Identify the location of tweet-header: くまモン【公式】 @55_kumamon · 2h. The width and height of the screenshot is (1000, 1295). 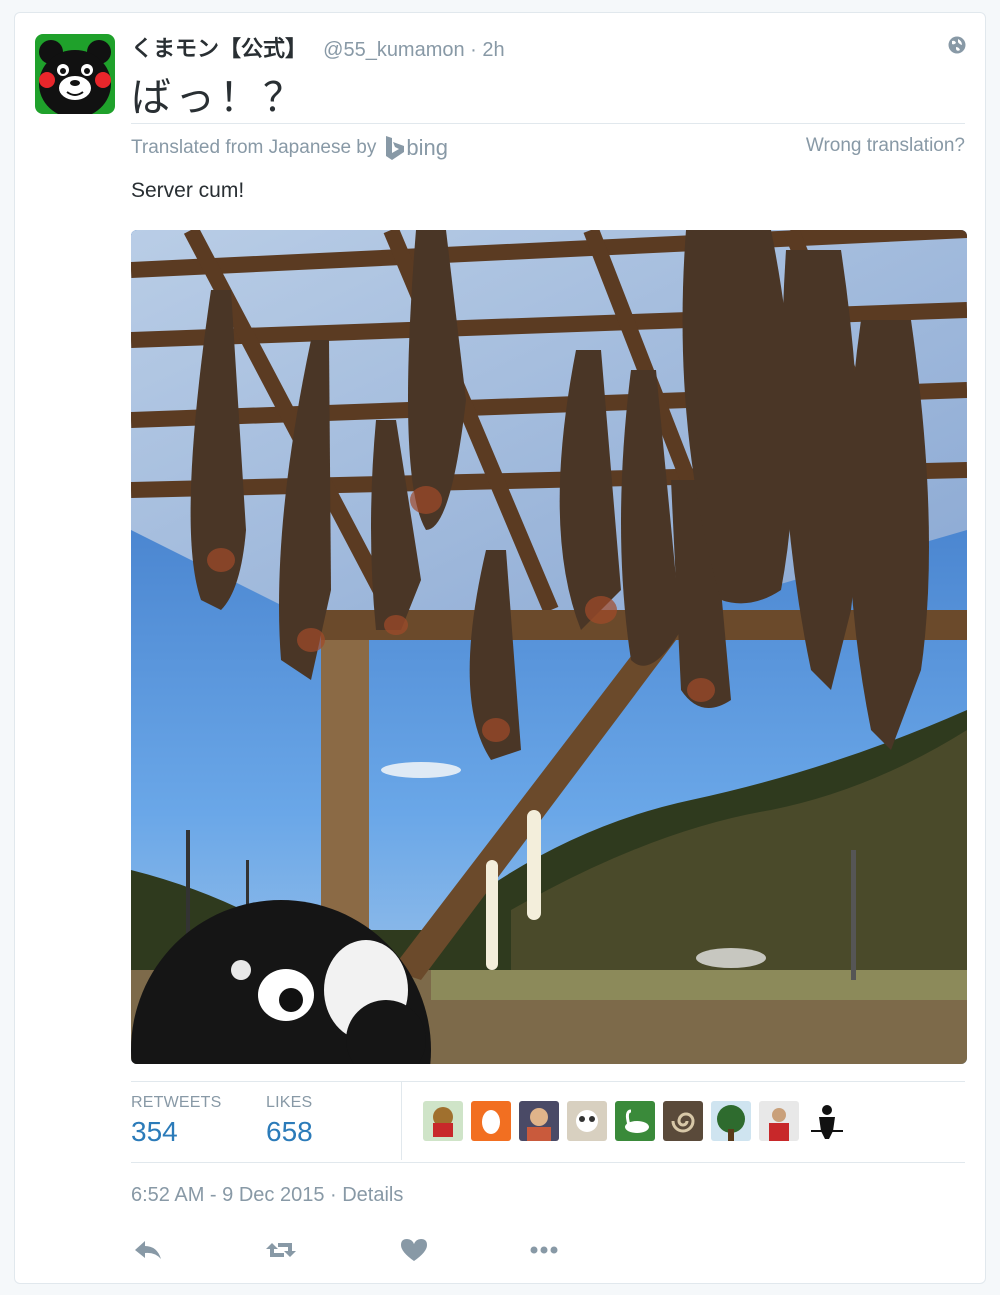
(318, 47).